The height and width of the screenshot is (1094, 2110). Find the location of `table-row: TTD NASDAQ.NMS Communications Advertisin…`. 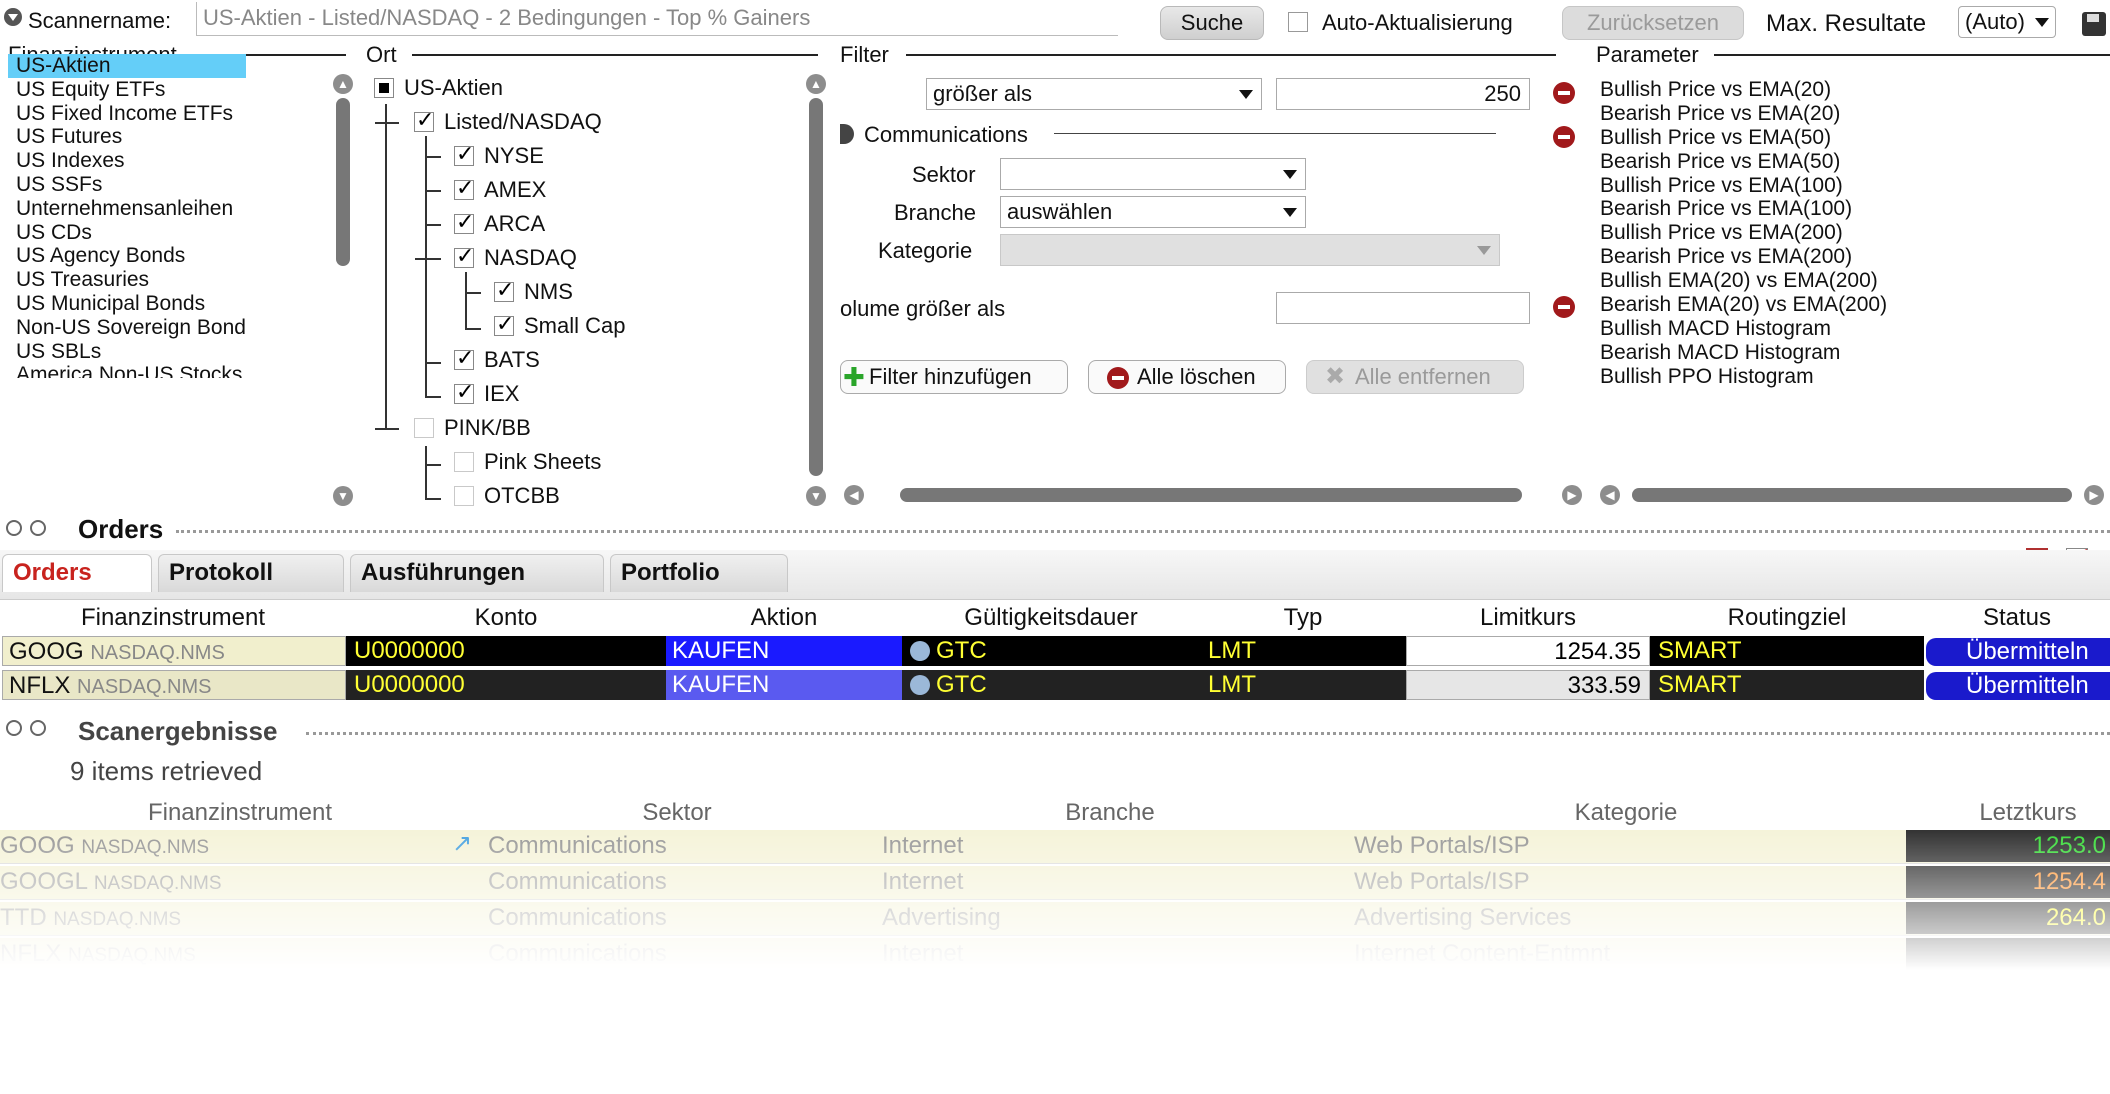

table-row: TTD NASDAQ.NMS Communications Advertisin… is located at coordinates (1055, 919).